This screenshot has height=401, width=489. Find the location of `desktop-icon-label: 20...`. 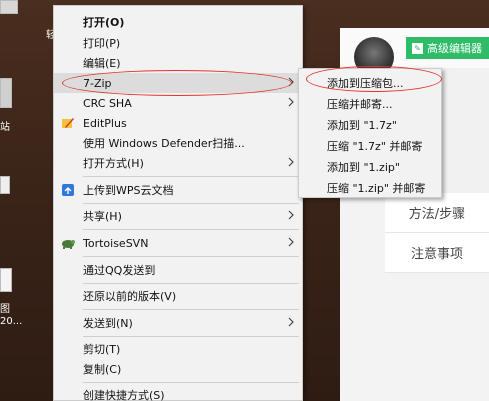

desktop-icon-label: 20... is located at coordinates (11, 321).